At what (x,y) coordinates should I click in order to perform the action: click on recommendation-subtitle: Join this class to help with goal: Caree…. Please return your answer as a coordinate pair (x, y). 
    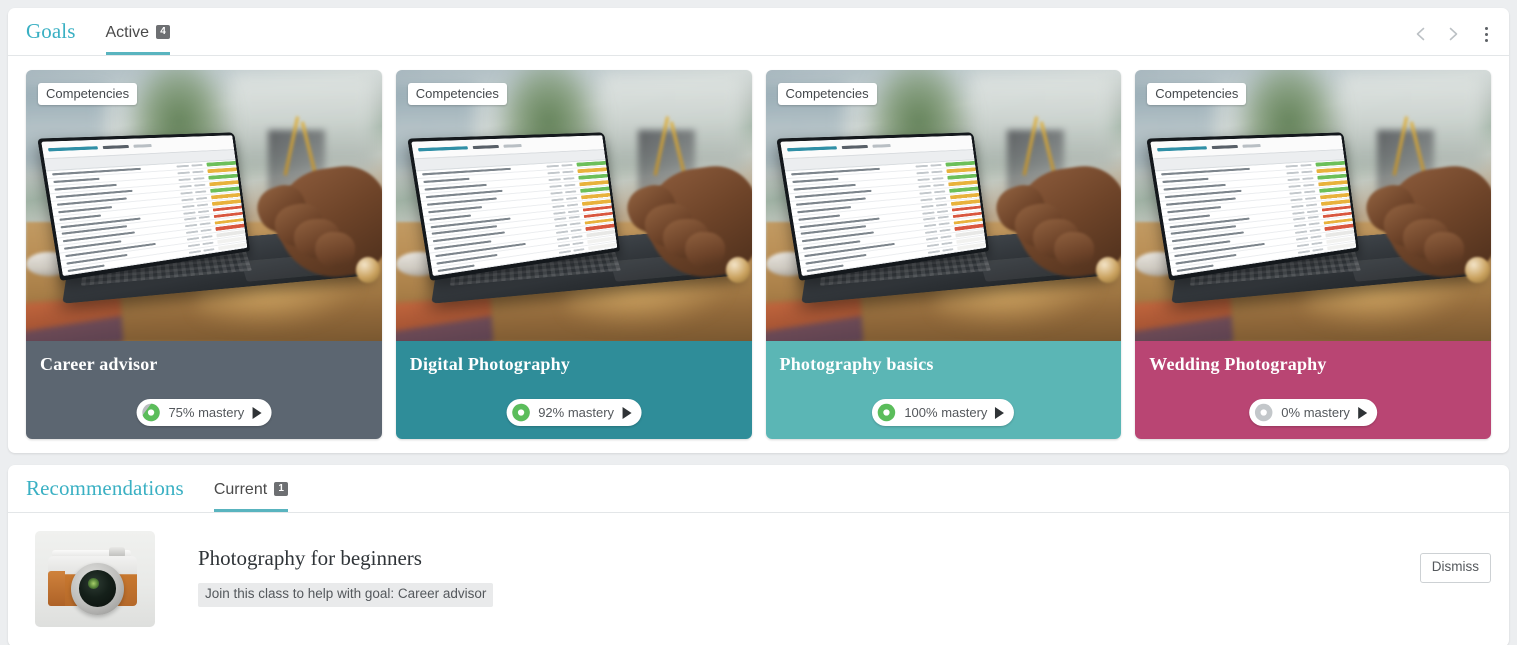
    Looking at the image, I should click on (346, 595).